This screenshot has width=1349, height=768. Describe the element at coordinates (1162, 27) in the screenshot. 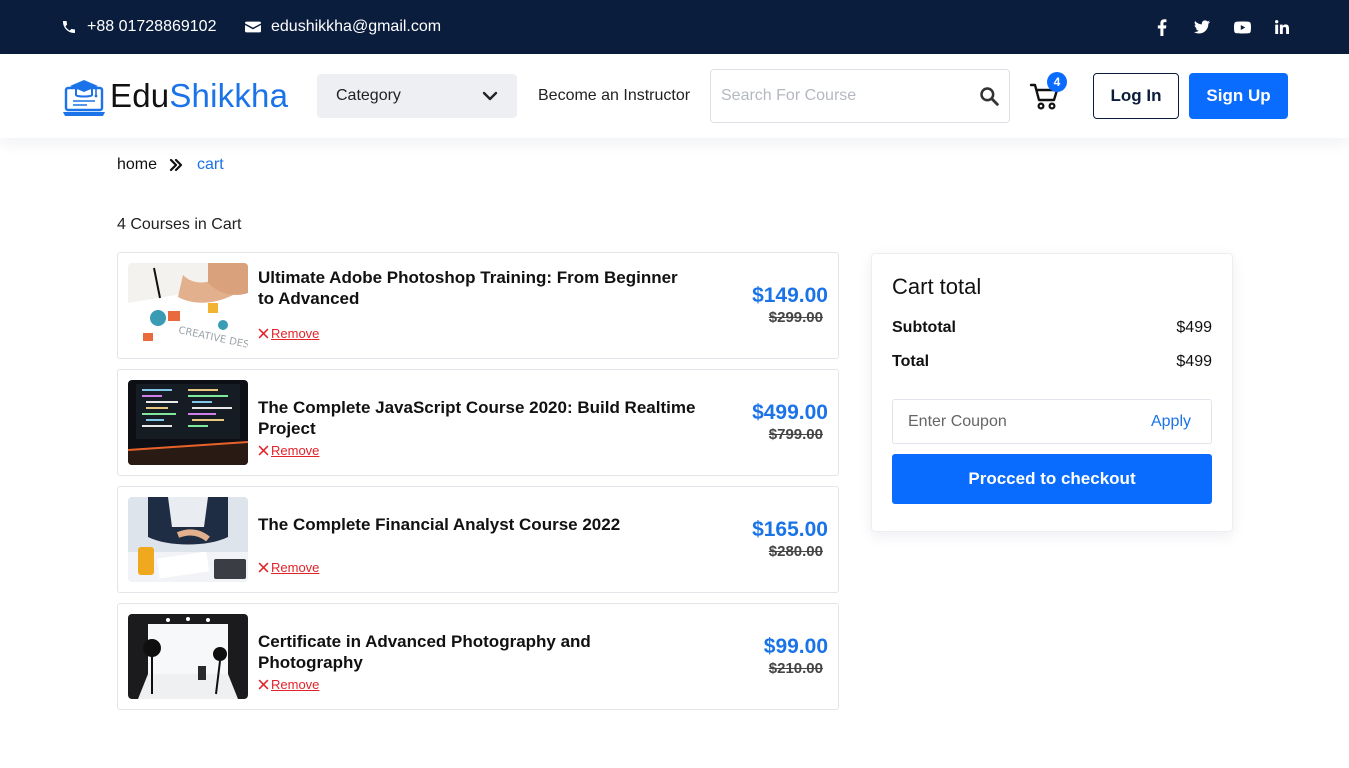

I see `facebook-icon` at that location.